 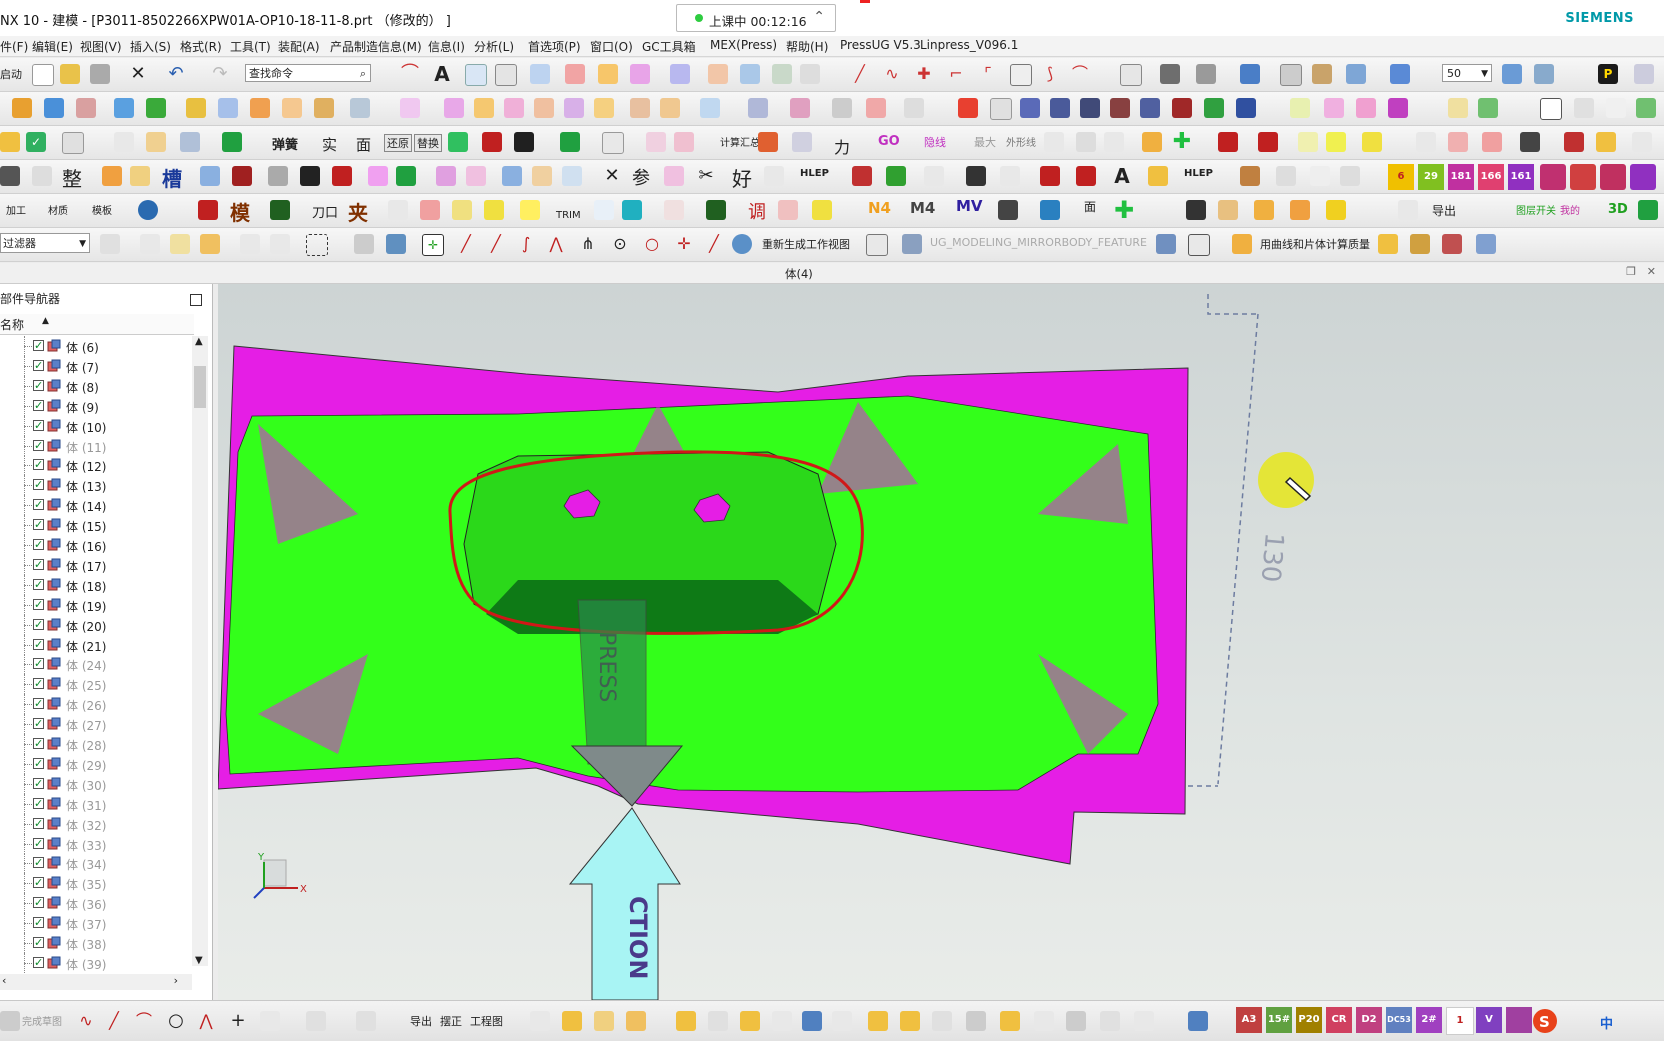 What do you see at coordinates (714, 244) in the screenshot?
I see `snap-bounded-icon: ╱` at bounding box center [714, 244].